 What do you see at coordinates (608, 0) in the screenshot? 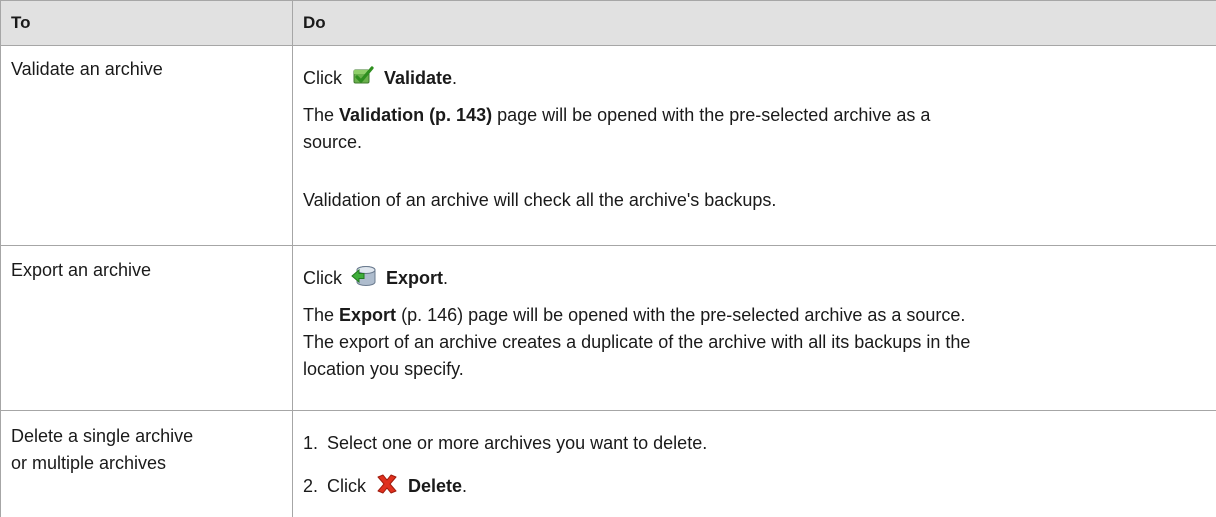
I see `table-border-top` at bounding box center [608, 0].